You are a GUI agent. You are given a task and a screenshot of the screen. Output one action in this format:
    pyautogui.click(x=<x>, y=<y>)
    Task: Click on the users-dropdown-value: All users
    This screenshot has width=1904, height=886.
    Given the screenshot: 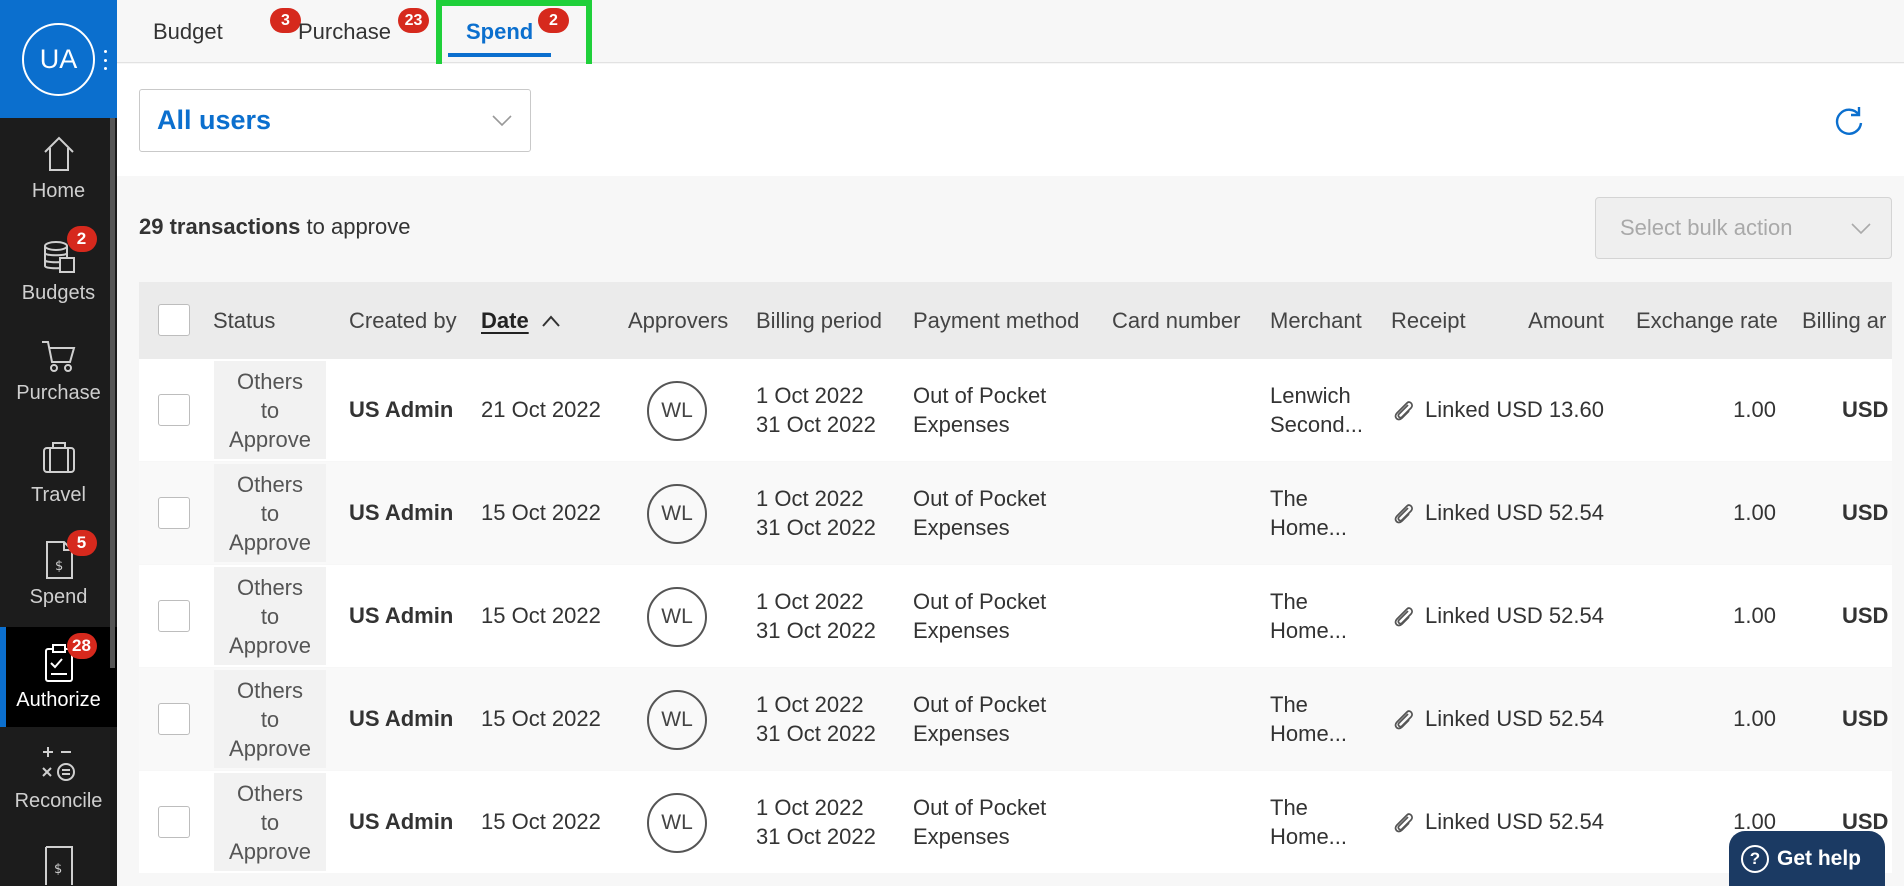 What is the action you would take?
    pyautogui.click(x=214, y=120)
    